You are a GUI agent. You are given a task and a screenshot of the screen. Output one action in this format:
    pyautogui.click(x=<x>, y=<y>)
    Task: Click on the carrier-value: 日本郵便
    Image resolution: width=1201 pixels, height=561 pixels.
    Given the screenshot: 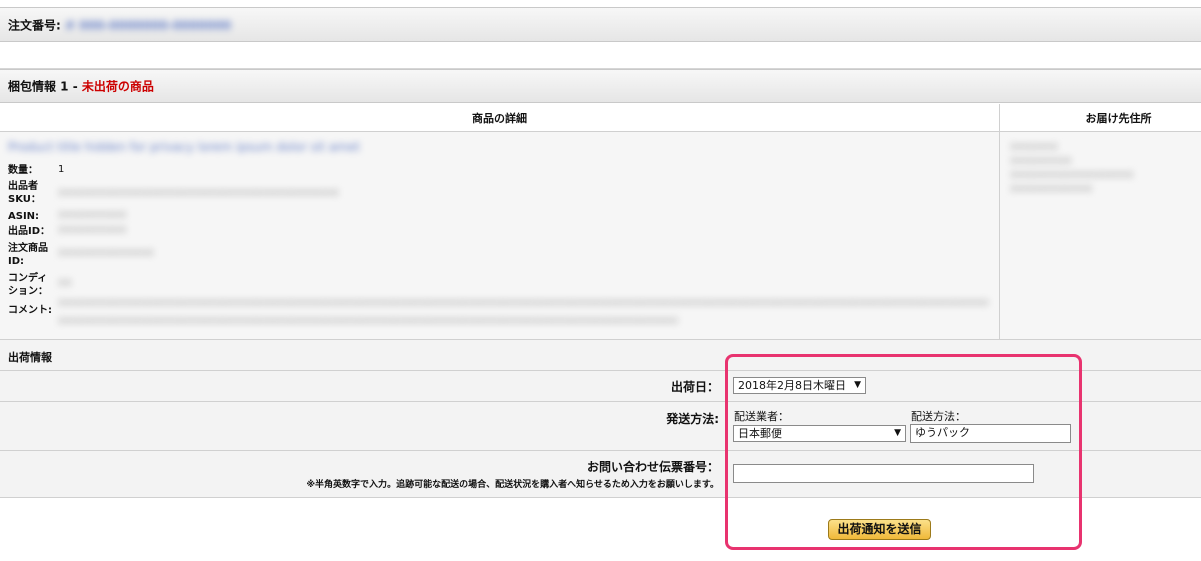 What is the action you would take?
    pyautogui.click(x=760, y=433)
    